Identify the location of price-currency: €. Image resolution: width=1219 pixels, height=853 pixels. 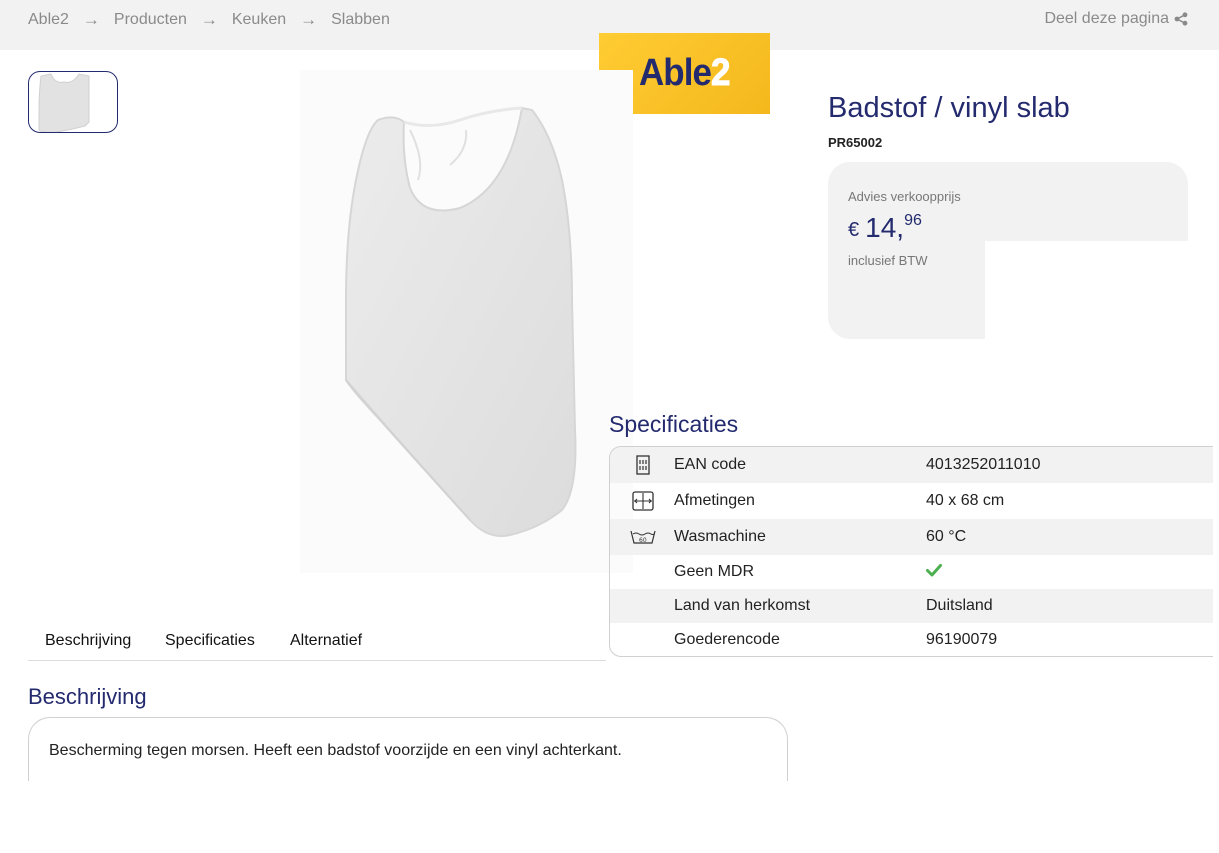
(854, 230).